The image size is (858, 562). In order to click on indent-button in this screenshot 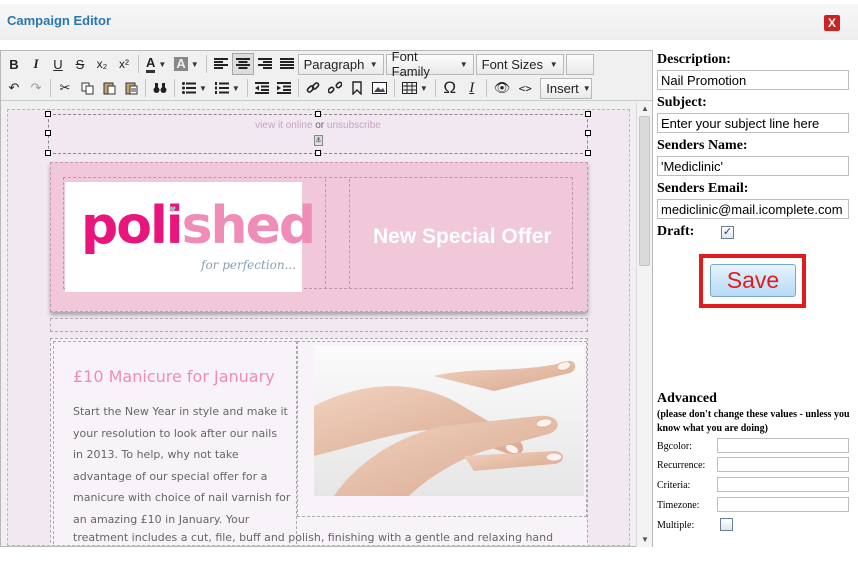, I will do `click(284, 88)`.